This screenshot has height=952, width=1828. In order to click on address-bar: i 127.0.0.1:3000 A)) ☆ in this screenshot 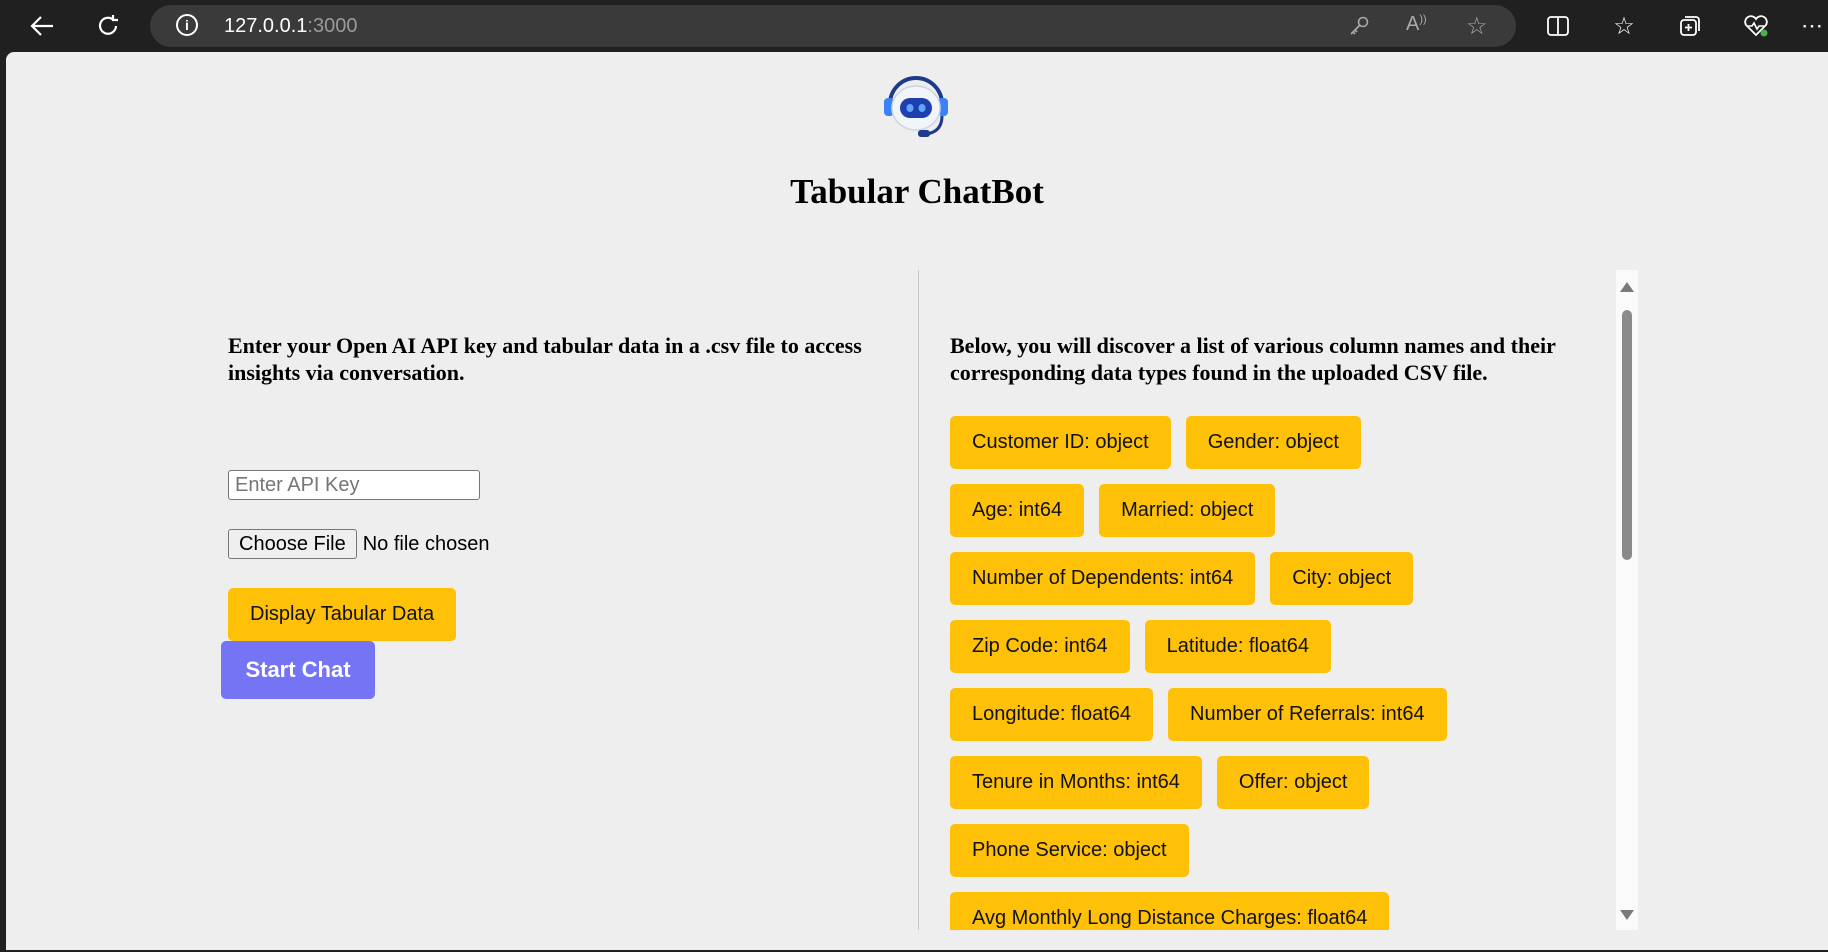, I will do `click(833, 26)`.